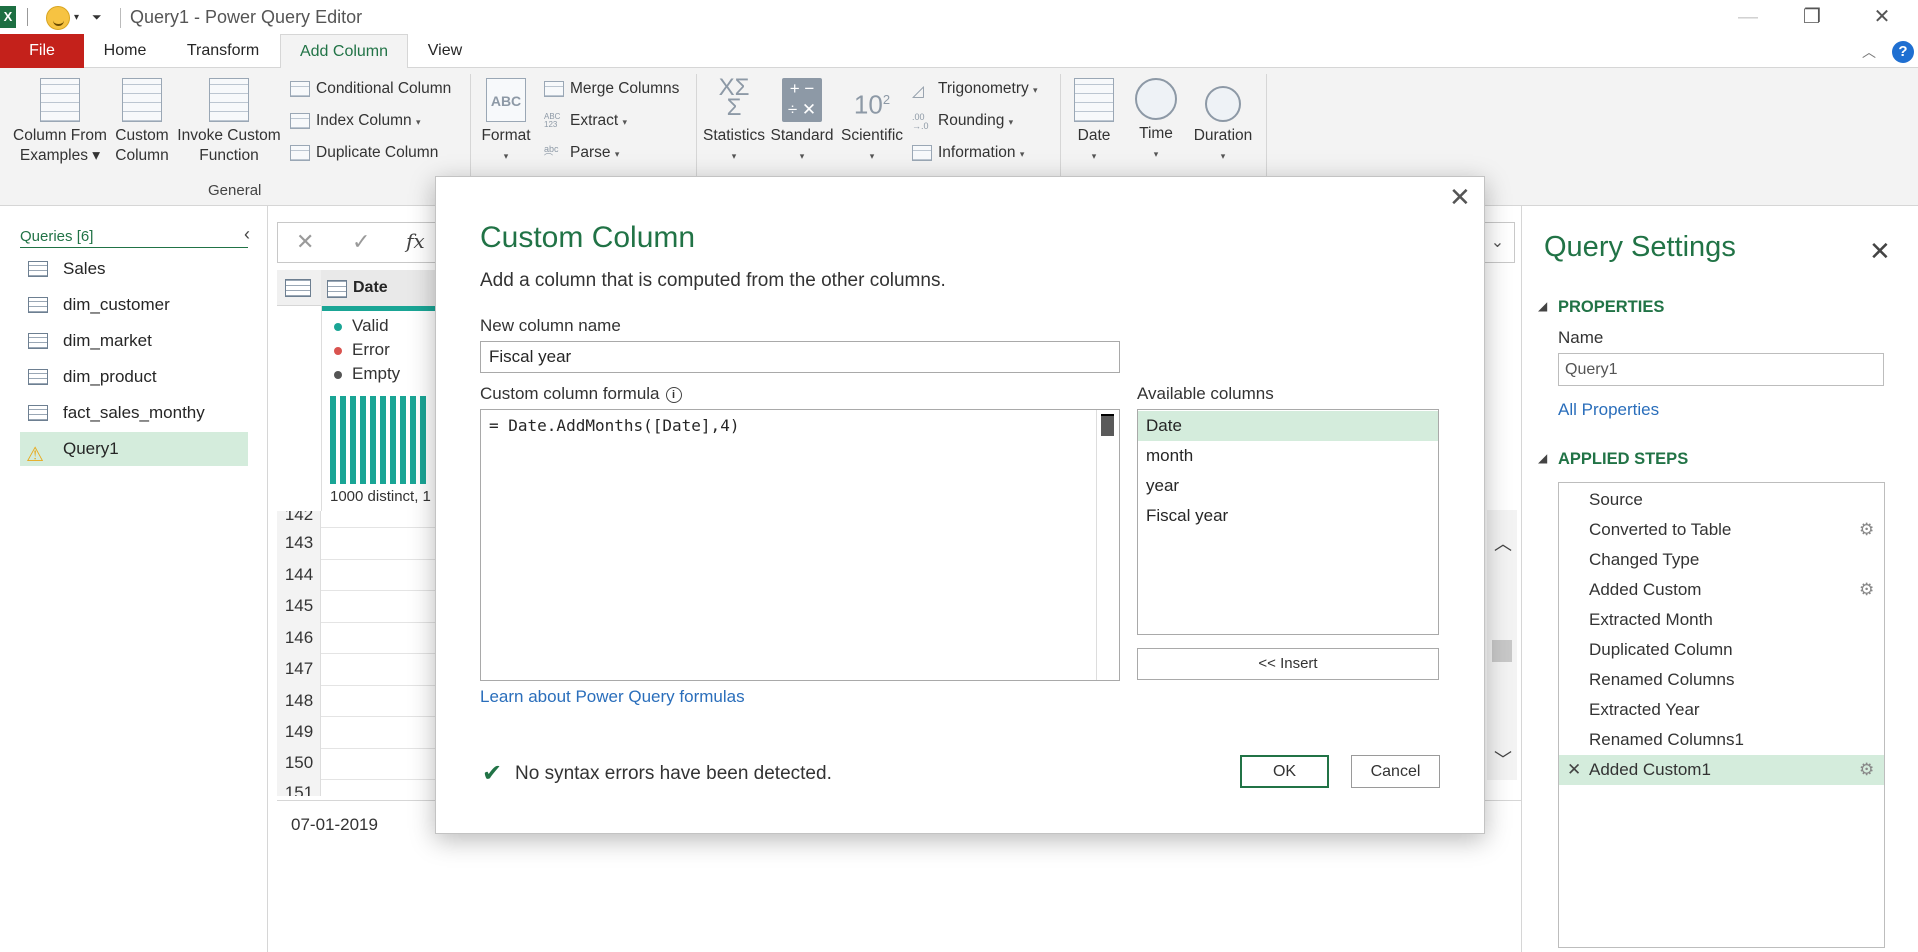 This screenshot has width=1918, height=952. Describe the element at coordinates (58, 18) in the screenshot. I see `feedback-smiley-icon` at that location.